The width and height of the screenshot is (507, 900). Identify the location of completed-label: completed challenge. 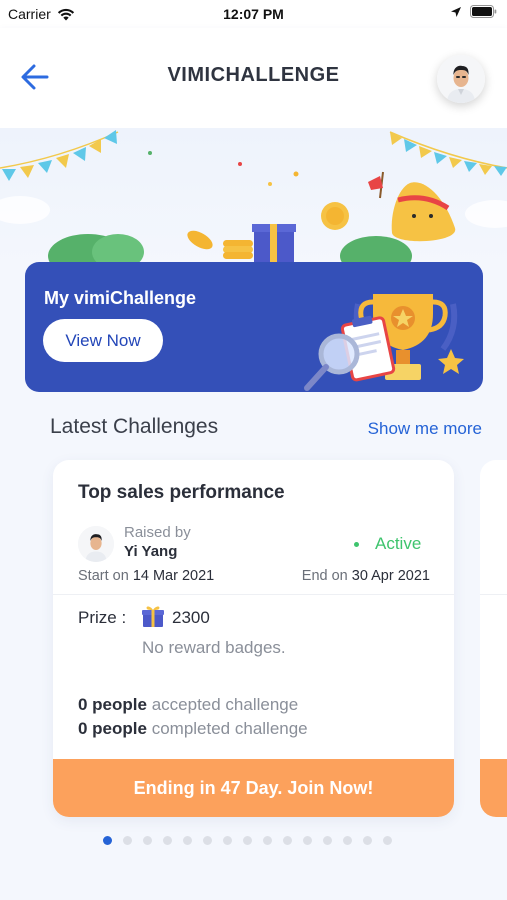
(229, 728).